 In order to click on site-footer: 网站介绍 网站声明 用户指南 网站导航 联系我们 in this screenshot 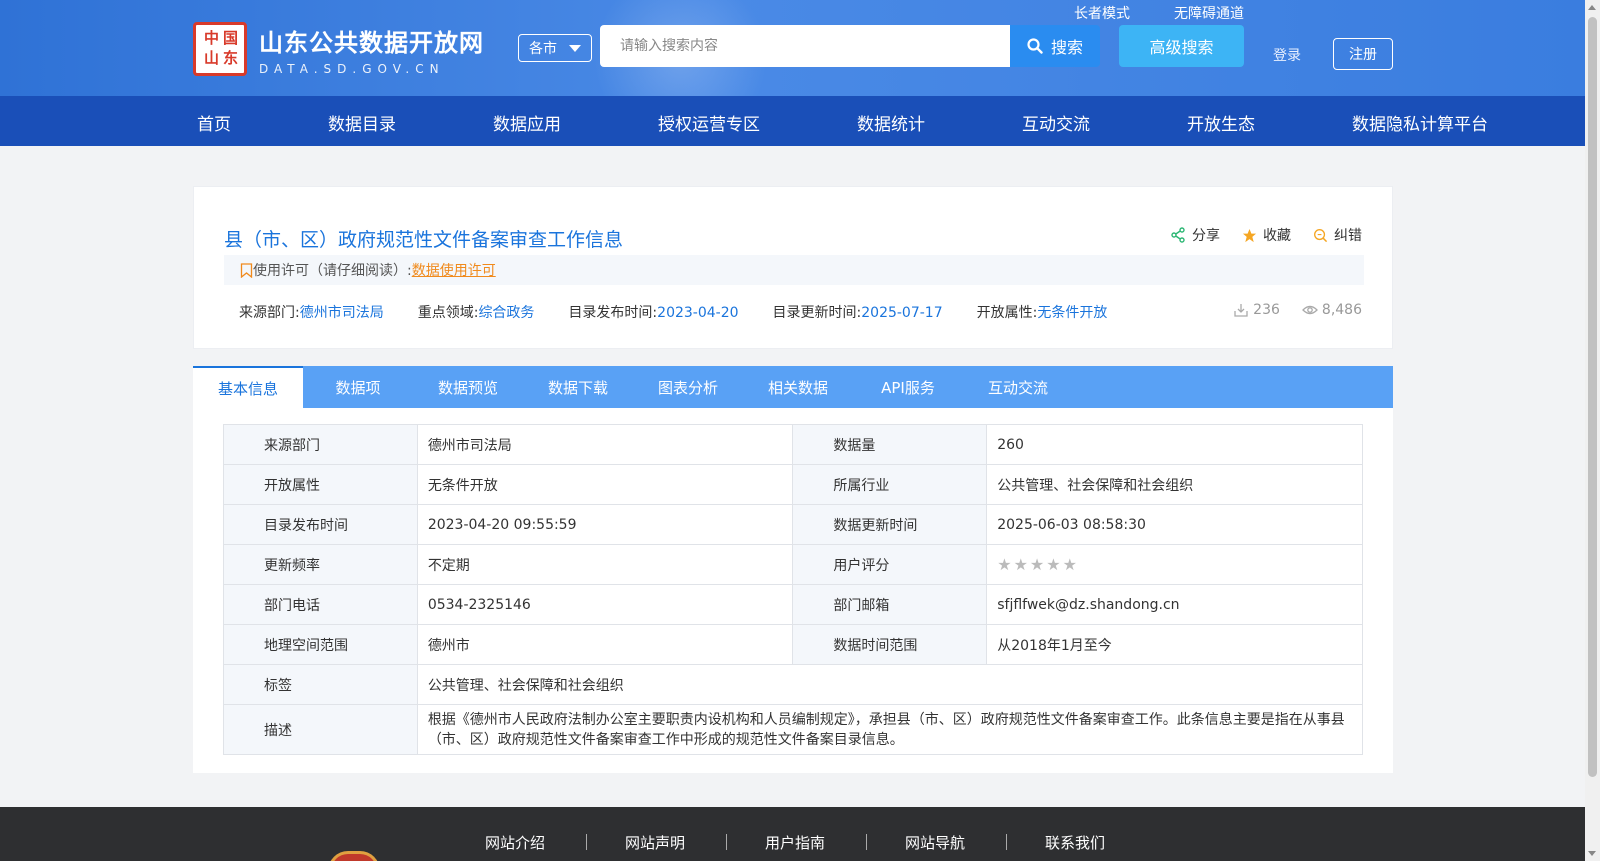, I will do `click(792, 834)`.